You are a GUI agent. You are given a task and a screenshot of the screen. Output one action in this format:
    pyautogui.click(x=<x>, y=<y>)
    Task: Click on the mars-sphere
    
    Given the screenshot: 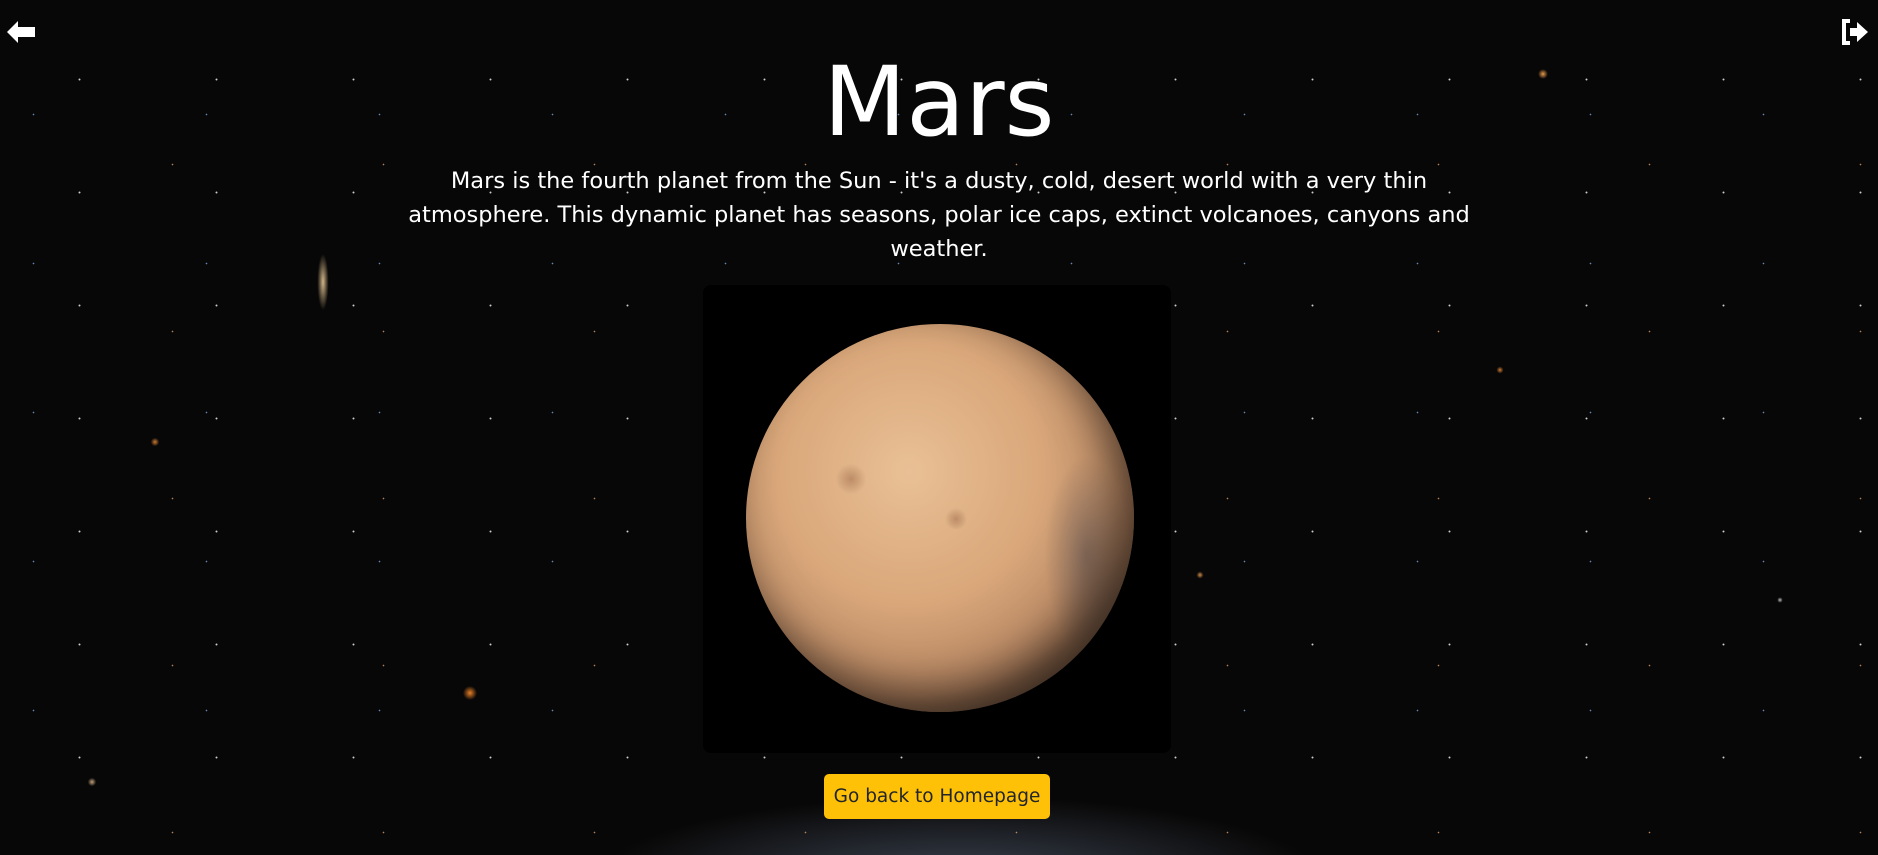 What is the action you would take?
    pyautogui.click(x=940, y=518)
    